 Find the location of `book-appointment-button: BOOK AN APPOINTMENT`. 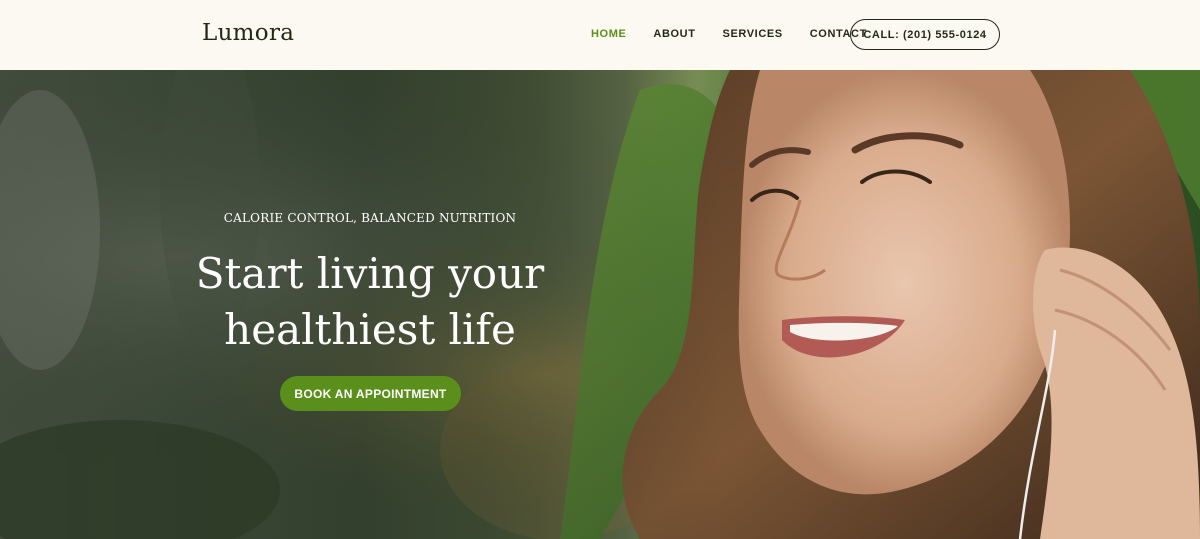

book-appointment-button: BOOK AN APPOINTMENT is located at coordinates (370, 393).